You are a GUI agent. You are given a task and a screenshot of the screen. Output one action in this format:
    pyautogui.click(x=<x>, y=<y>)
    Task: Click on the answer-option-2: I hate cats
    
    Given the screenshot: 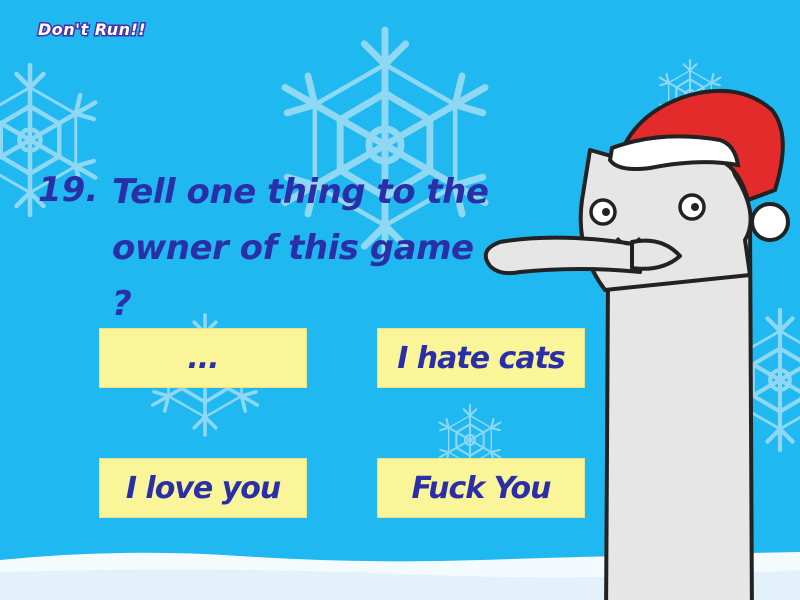 What is the action you would take?
    pyautogui.click(x=481, y=358)
    